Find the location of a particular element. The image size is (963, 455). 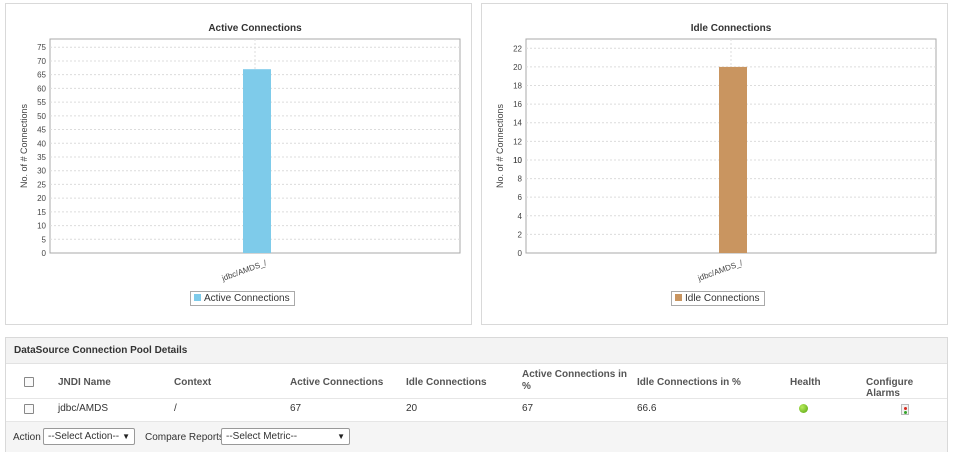

y-tick-label: 50 is located at coordinates (41, 116).